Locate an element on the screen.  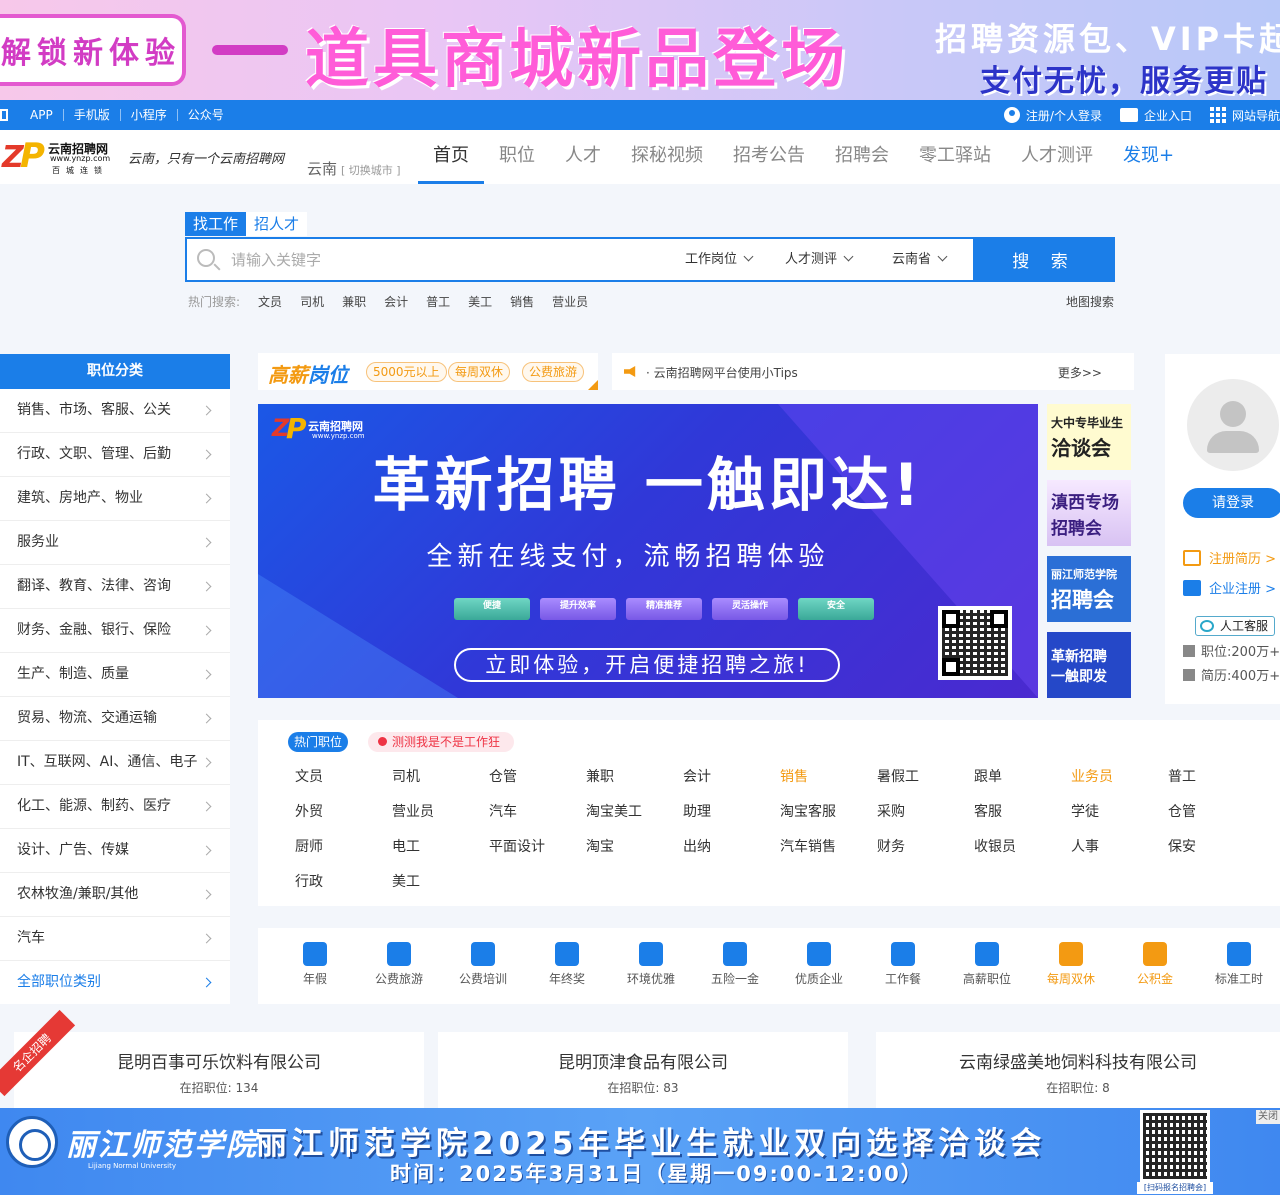
dropdown-job-type: 工作岗位 is located at coordinates (719, 259).